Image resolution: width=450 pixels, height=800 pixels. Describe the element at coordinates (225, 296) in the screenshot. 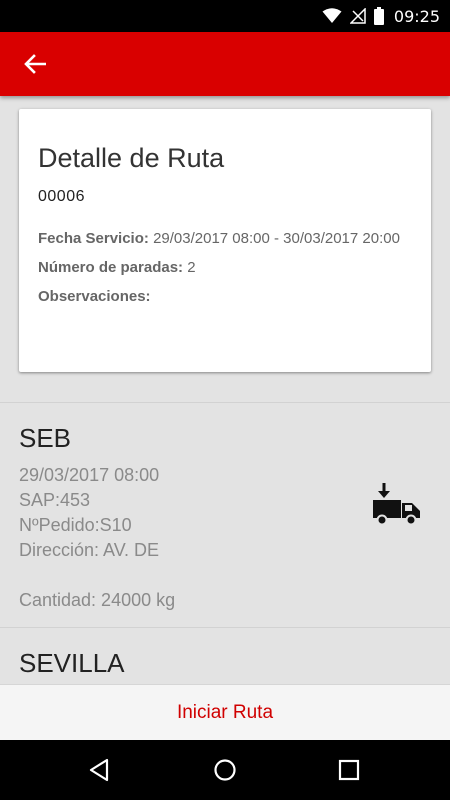

I see `notes-row: Observaciones:` at that location.